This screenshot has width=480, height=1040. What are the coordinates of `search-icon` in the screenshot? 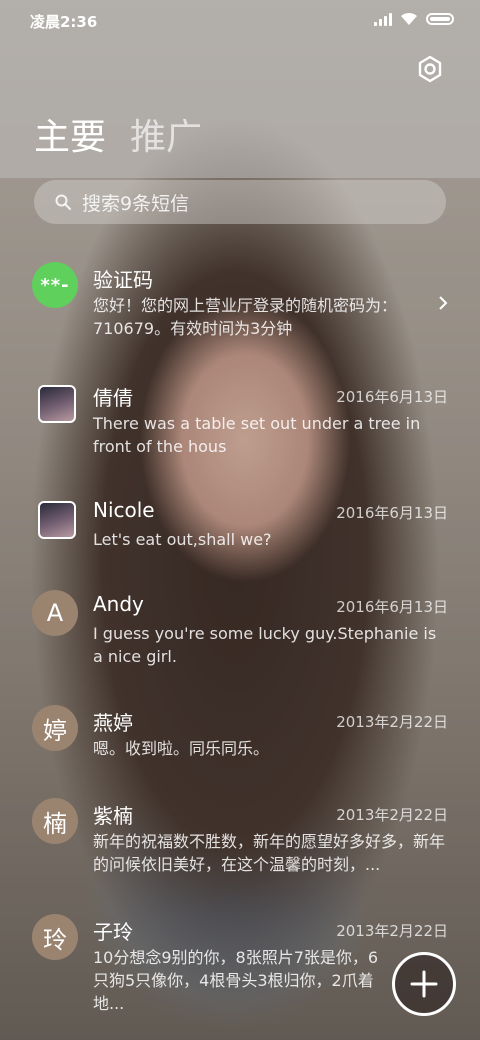 It's located at (63, 202).